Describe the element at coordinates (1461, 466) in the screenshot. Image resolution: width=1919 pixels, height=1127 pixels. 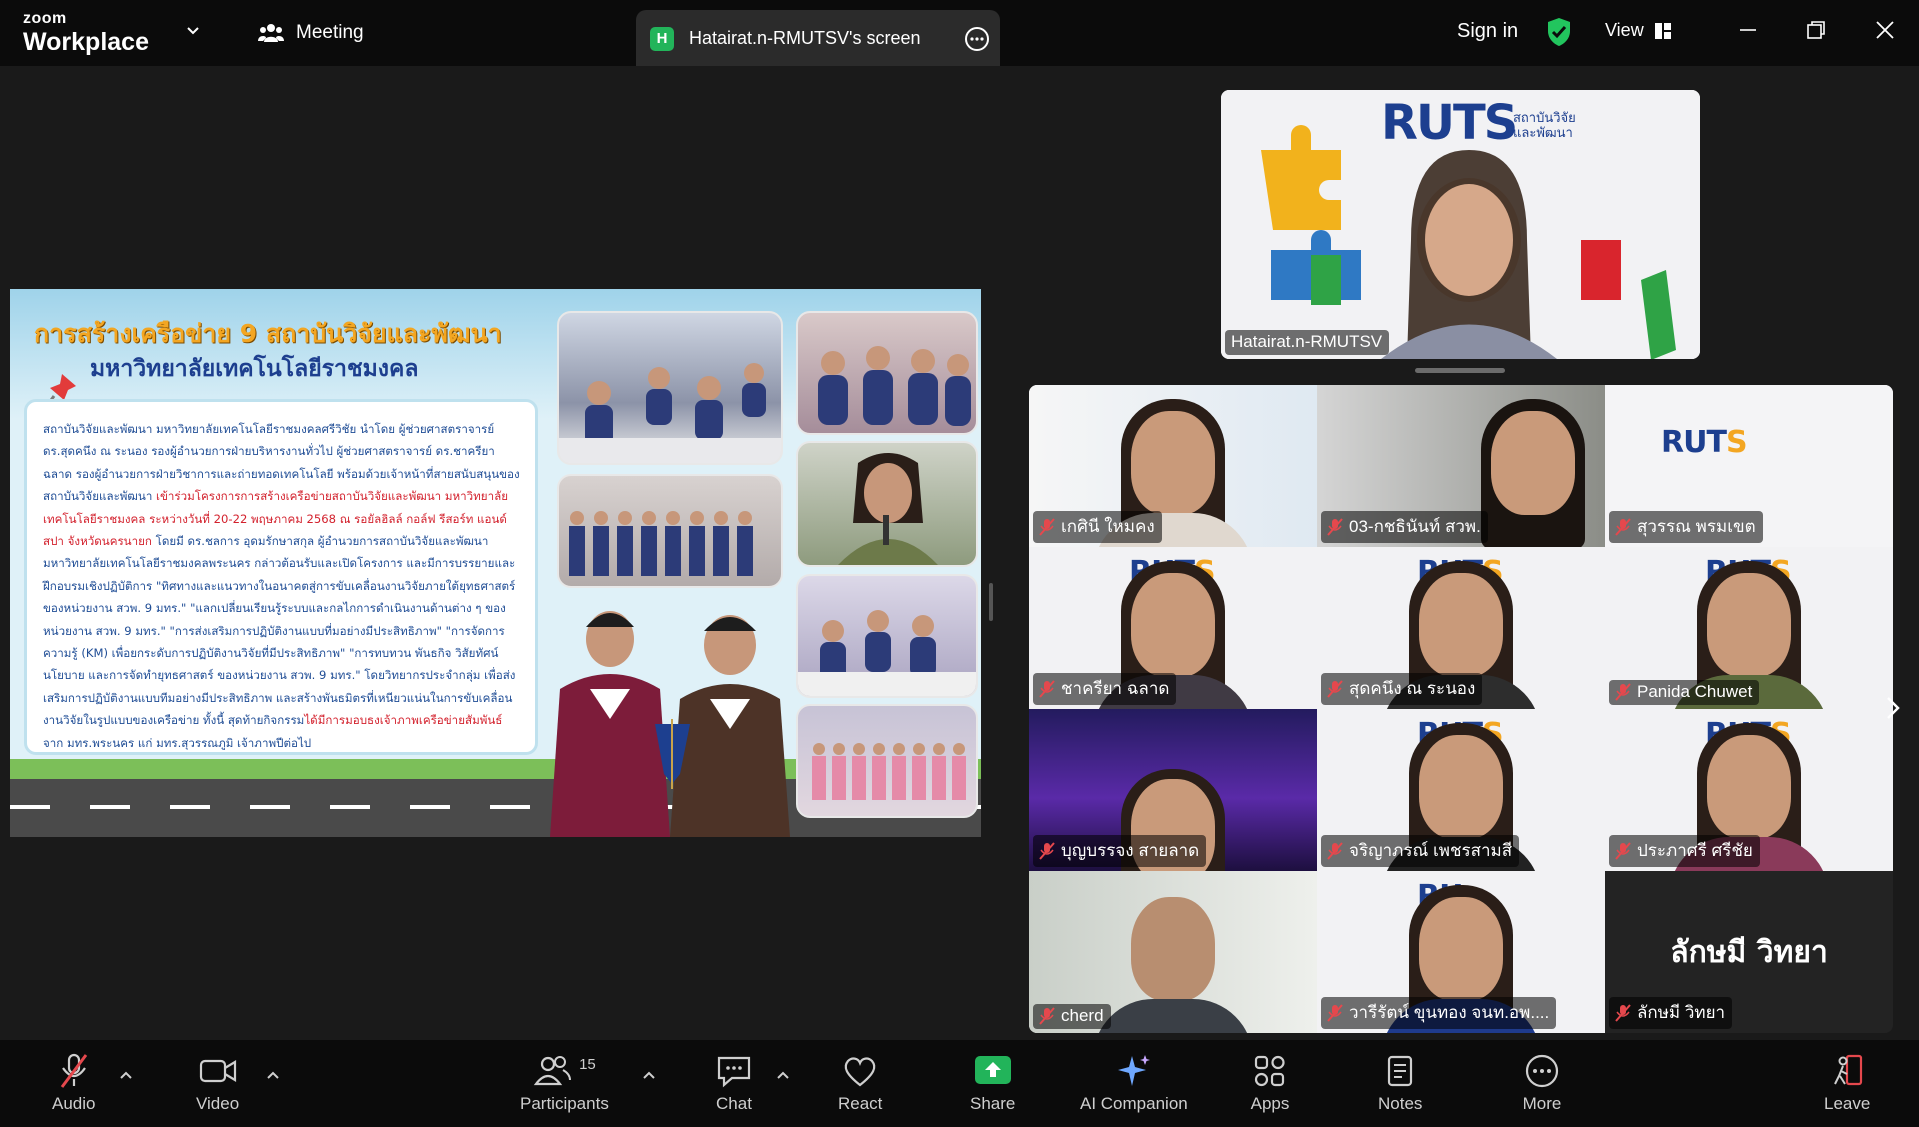
I see `participant-tile: 03-กชธินันท์ สวพ.` at that location.